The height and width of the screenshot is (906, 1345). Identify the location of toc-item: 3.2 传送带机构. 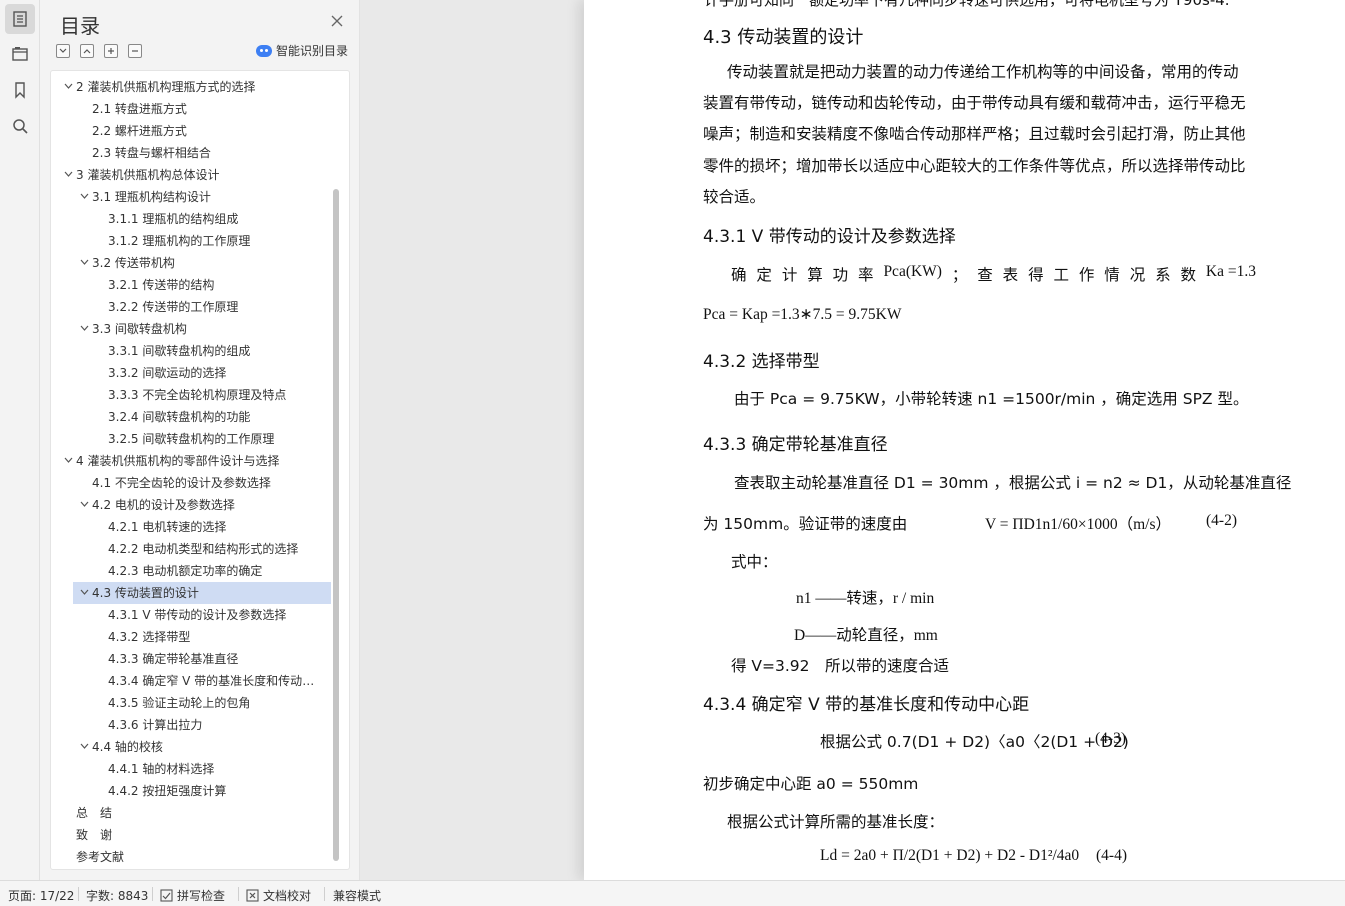
(191, 263).